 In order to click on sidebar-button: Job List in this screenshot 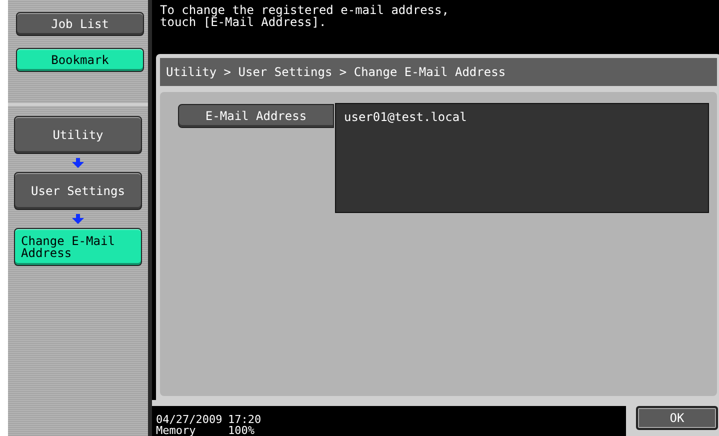, I will do `click(80, 24)`.